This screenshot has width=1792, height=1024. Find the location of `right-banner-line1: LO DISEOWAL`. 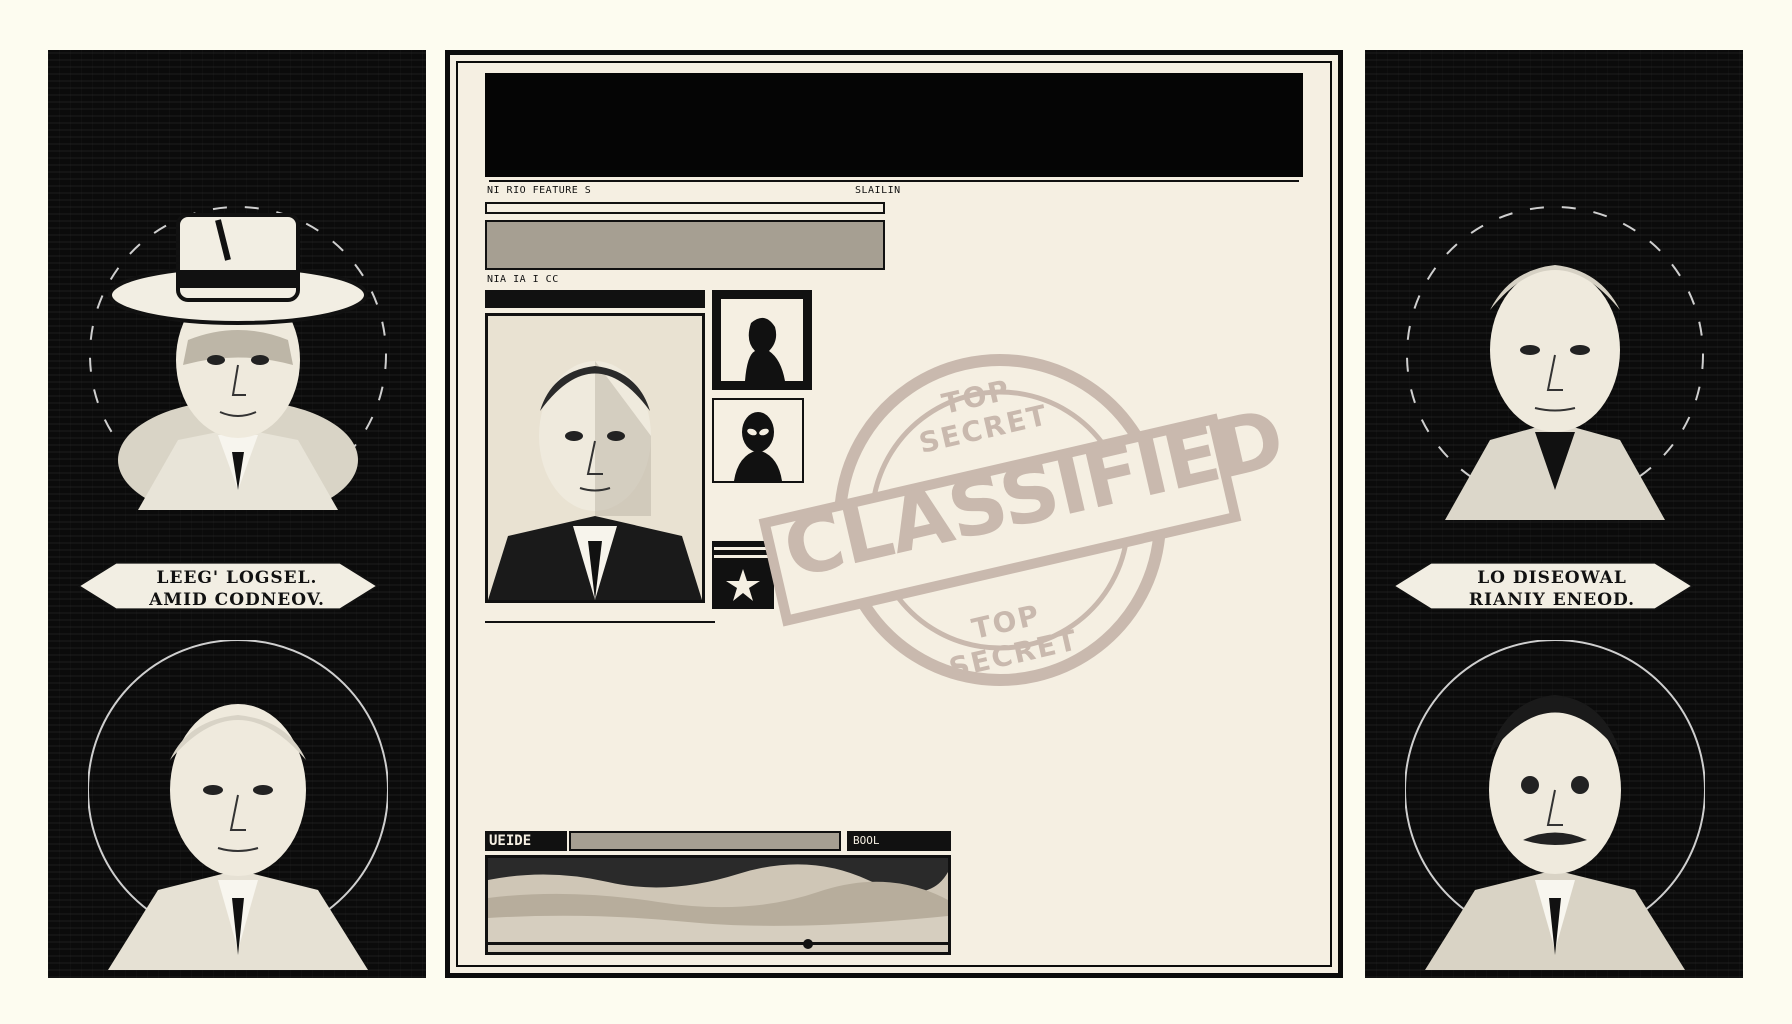

right-banner-line1: LO DISEOWAL is located at coordinates (1552, 578).